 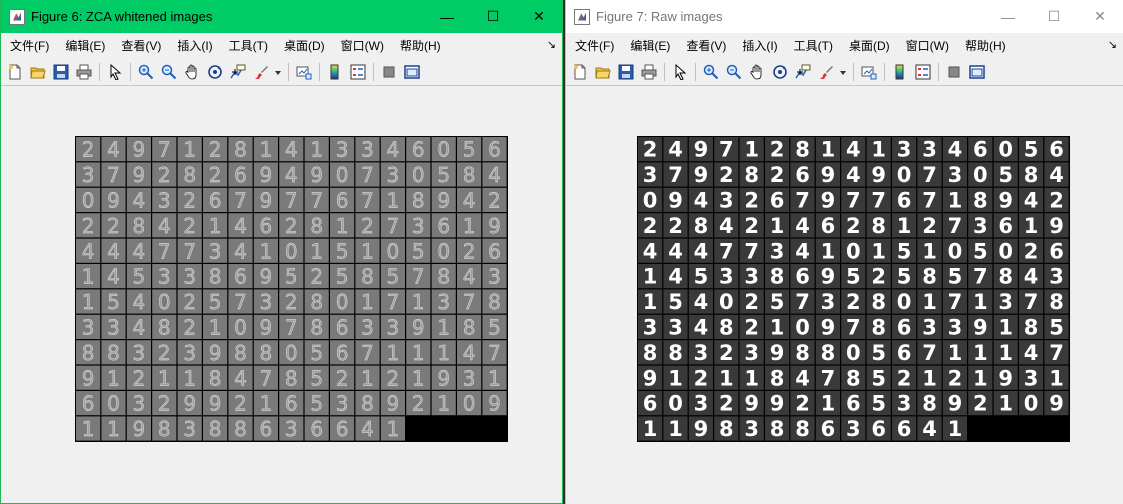 I want to click on title-bar: Figure 6: ZCA whitened images — ☐ ✕, so click(x=281, y=16).